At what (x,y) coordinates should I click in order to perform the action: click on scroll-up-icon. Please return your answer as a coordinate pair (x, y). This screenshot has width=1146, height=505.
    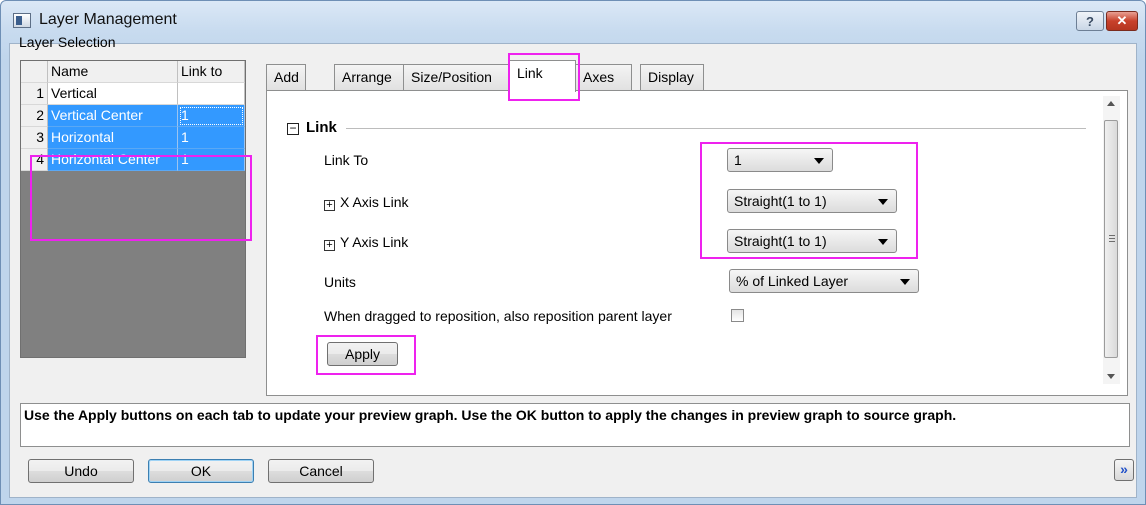
    Looking at the image, I should click on (1111, 103).